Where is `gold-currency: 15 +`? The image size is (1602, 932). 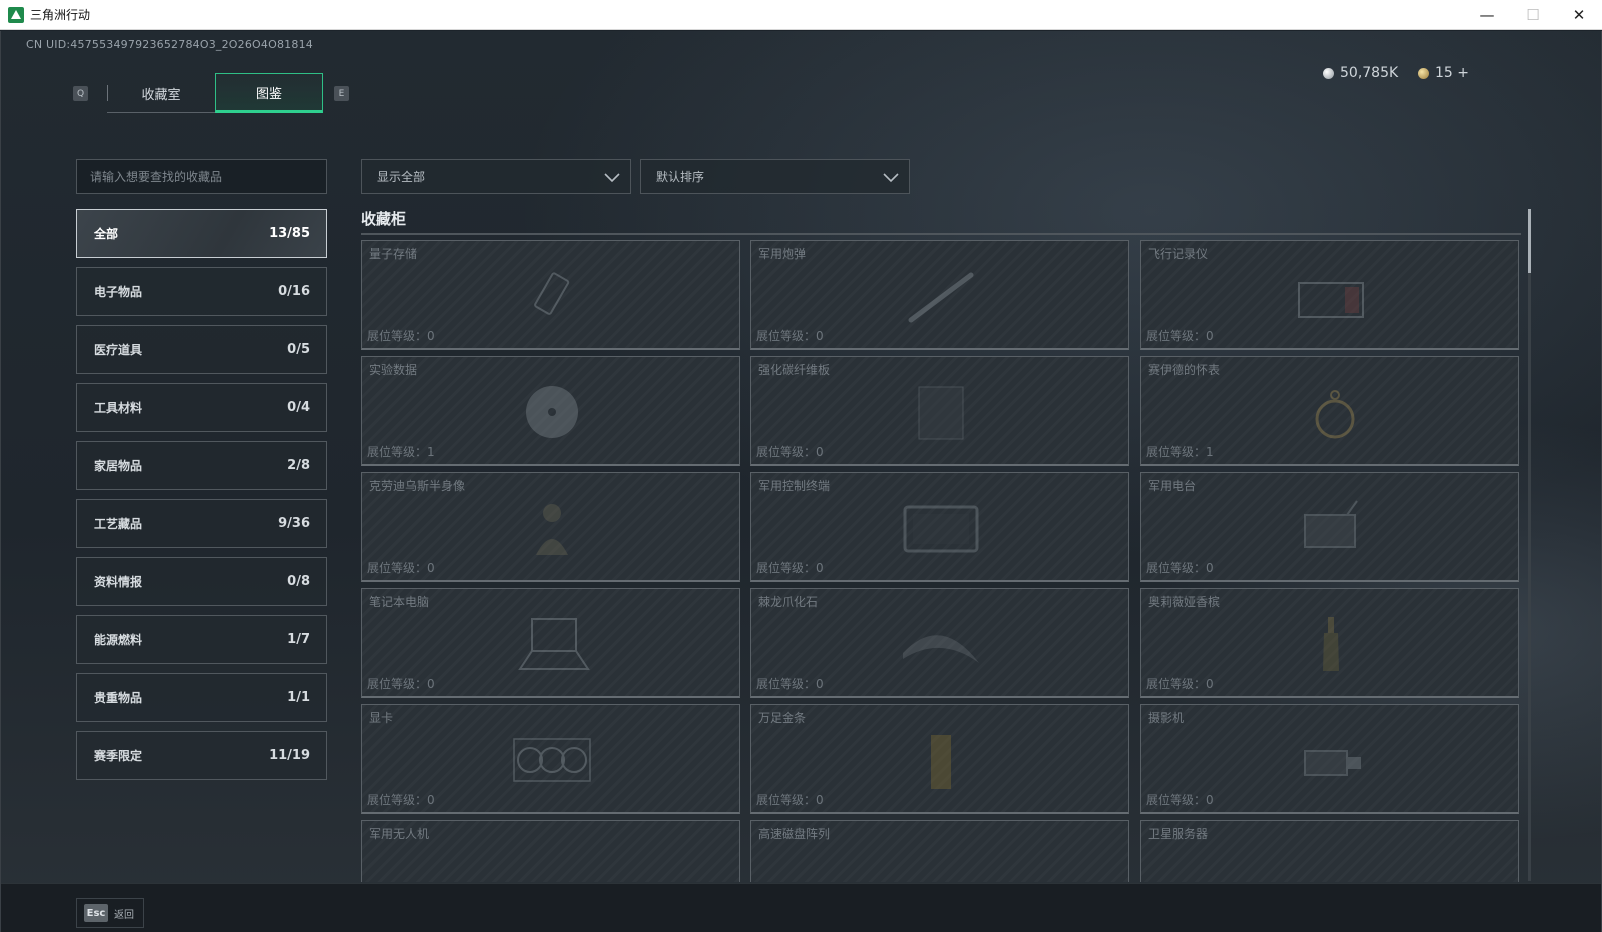
gold-currency: 15 + is located at coordinates (1443, 73).